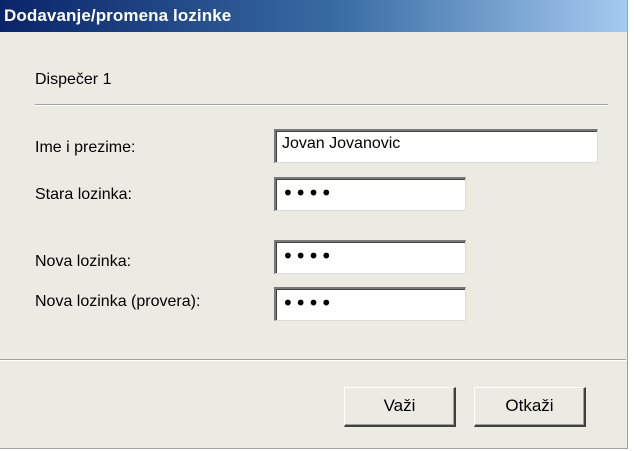 The height and width of the screenshot is (451, 634). I want to click on title-bar: Dodavanje/promena lozinke, so click(313, 16).